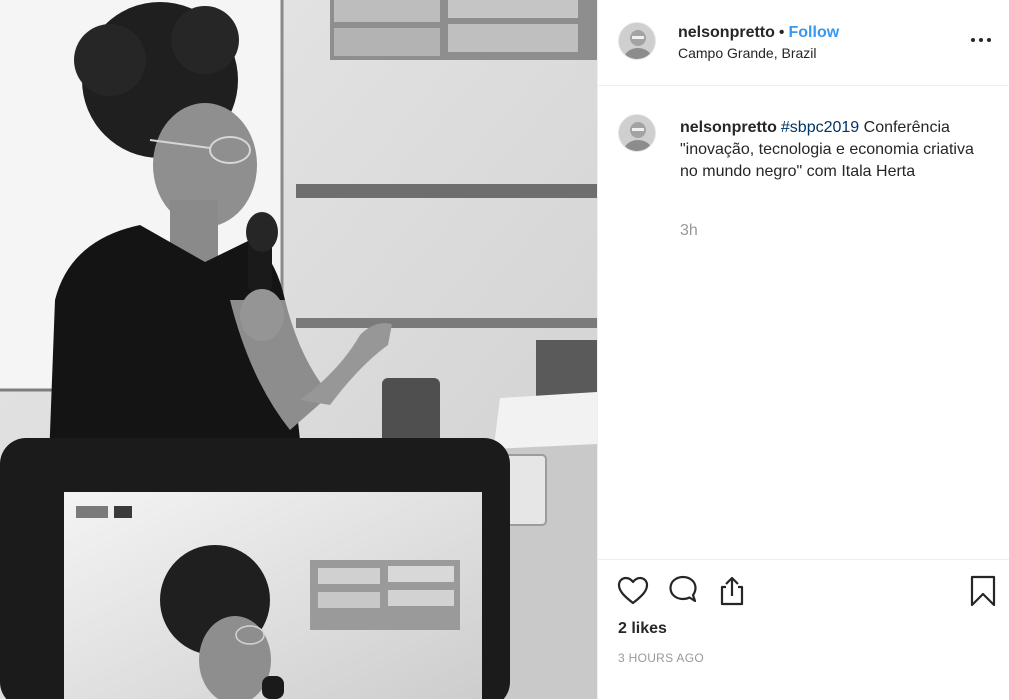 This screenshot has height=700, width=1009. I want to click on avatar-image, so click(637, 41).